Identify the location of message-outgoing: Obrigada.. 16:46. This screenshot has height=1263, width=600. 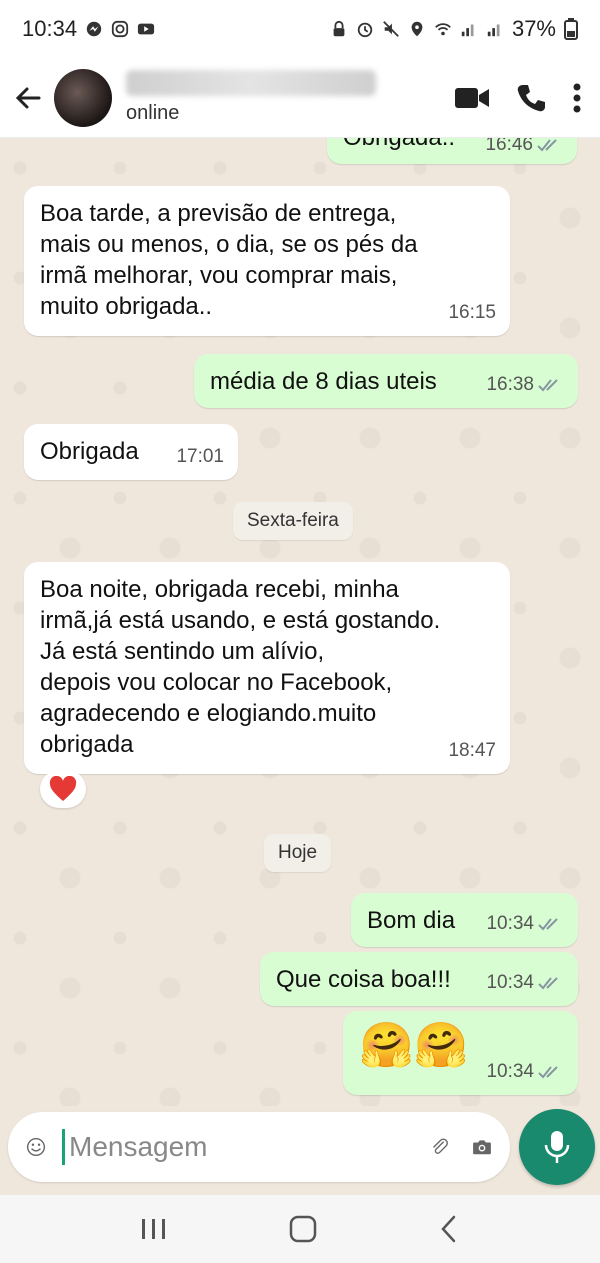
(452, 151).